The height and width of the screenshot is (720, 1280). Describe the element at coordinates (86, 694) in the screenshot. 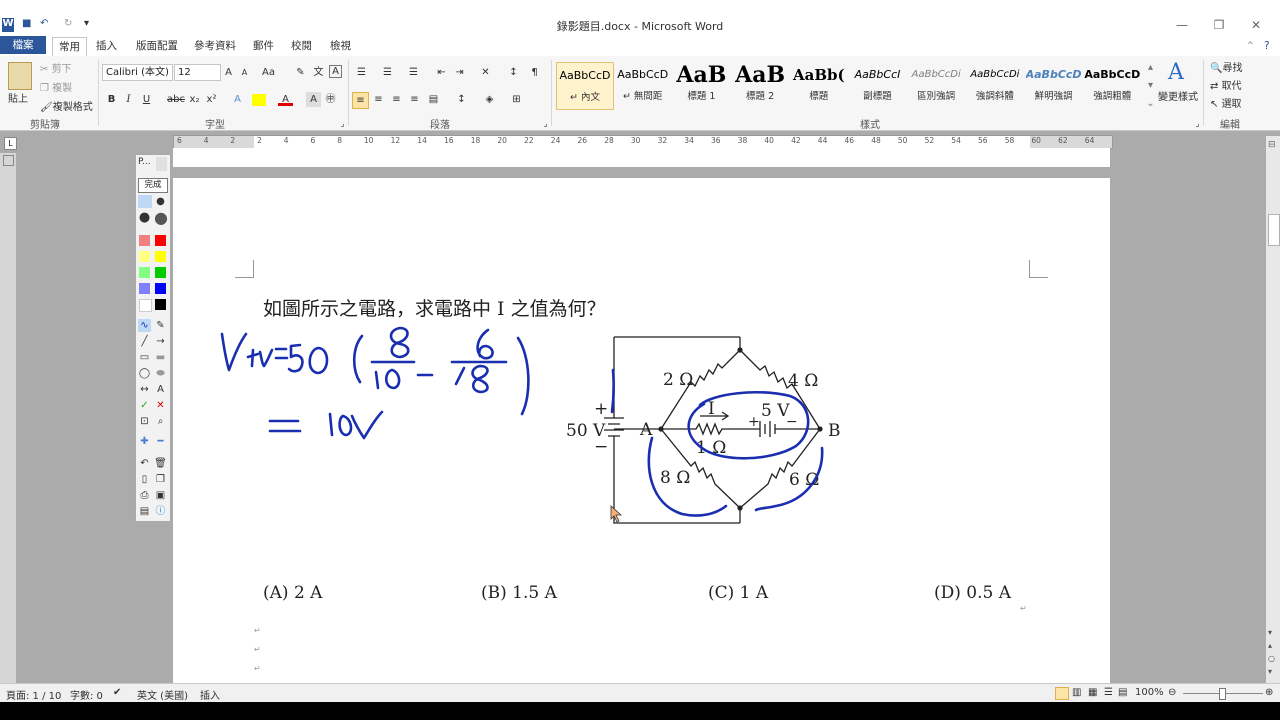

I see `word-count: 字數: 0` at that location.